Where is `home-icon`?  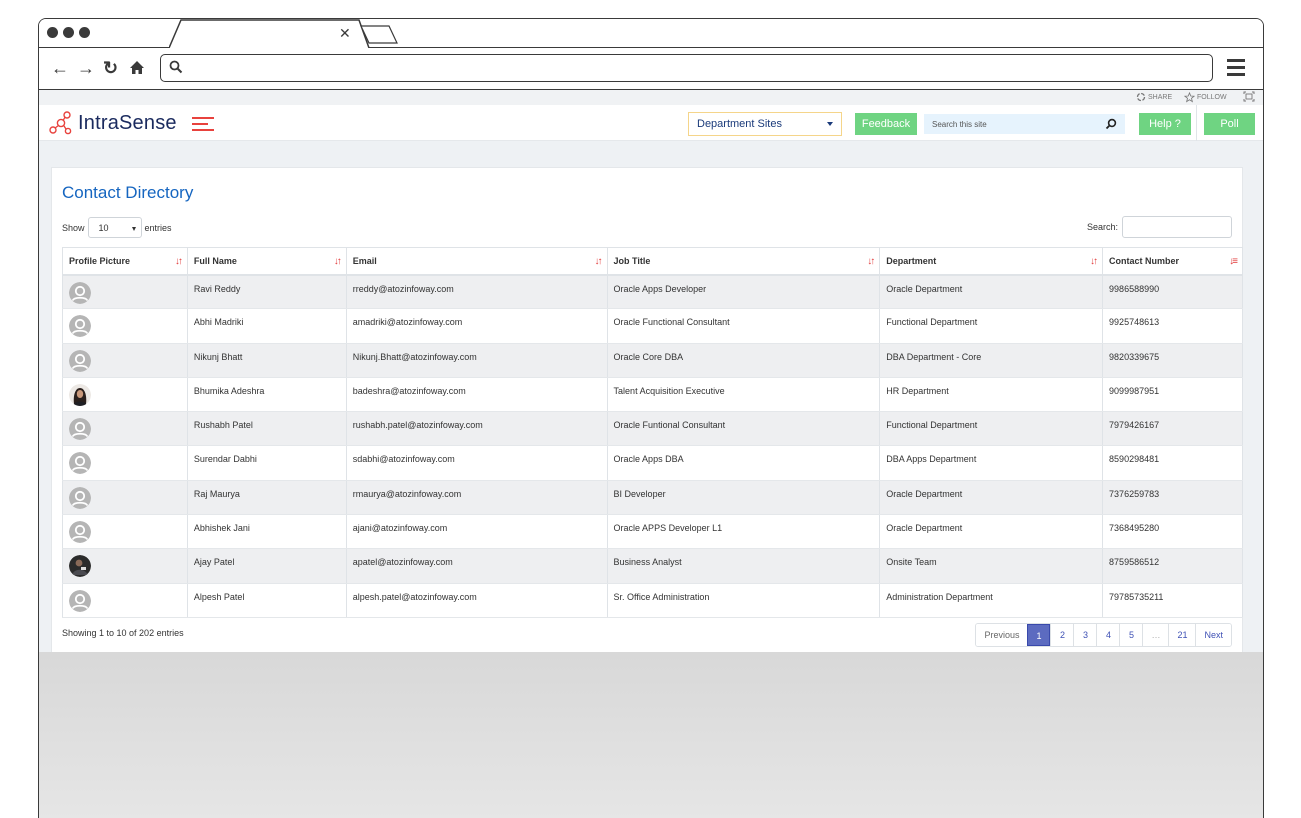
home-icon is located at coordinates (137, 67).